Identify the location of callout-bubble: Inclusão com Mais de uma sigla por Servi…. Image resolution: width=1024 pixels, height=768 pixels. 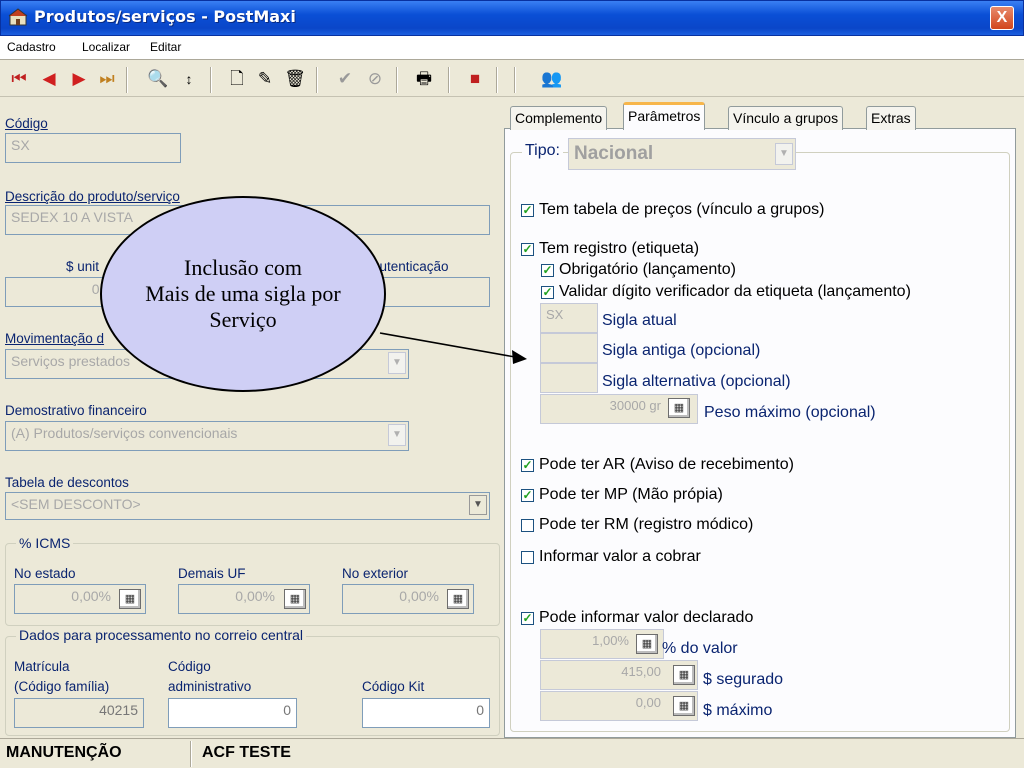
(243, 294).